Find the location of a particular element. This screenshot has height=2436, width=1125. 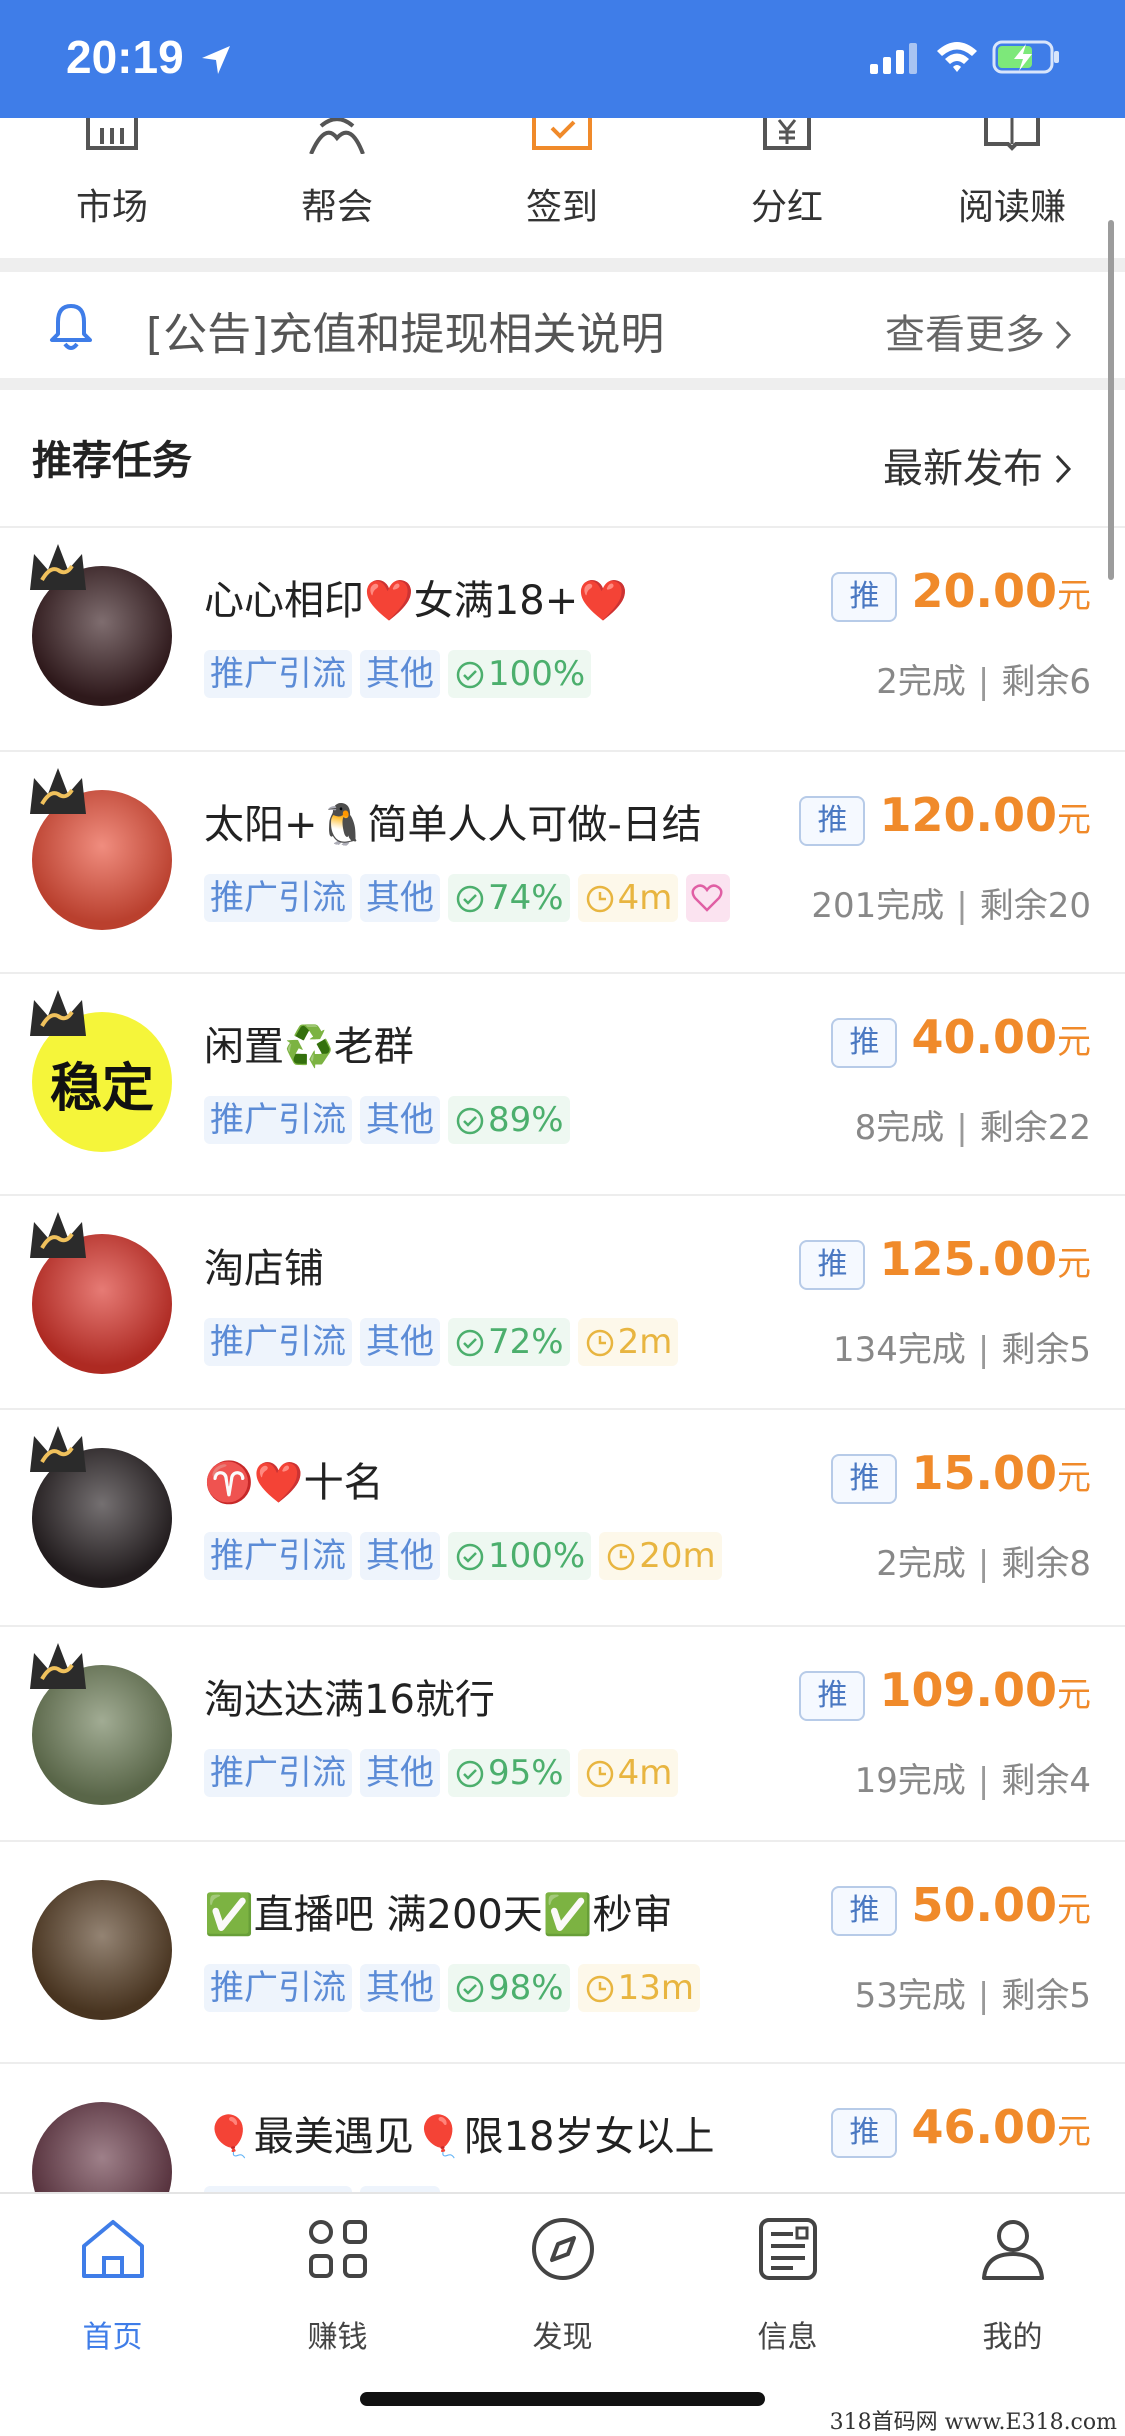

success-rate-tag: 74% is located at coordinates (509, 898).